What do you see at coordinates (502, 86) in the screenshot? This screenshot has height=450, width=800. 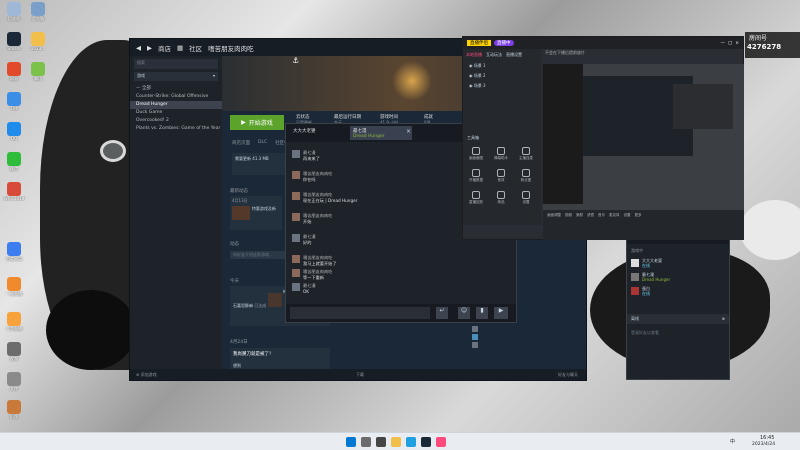 I see `scene-item: ◉ 场景 3` at bounding box center [502, 86].